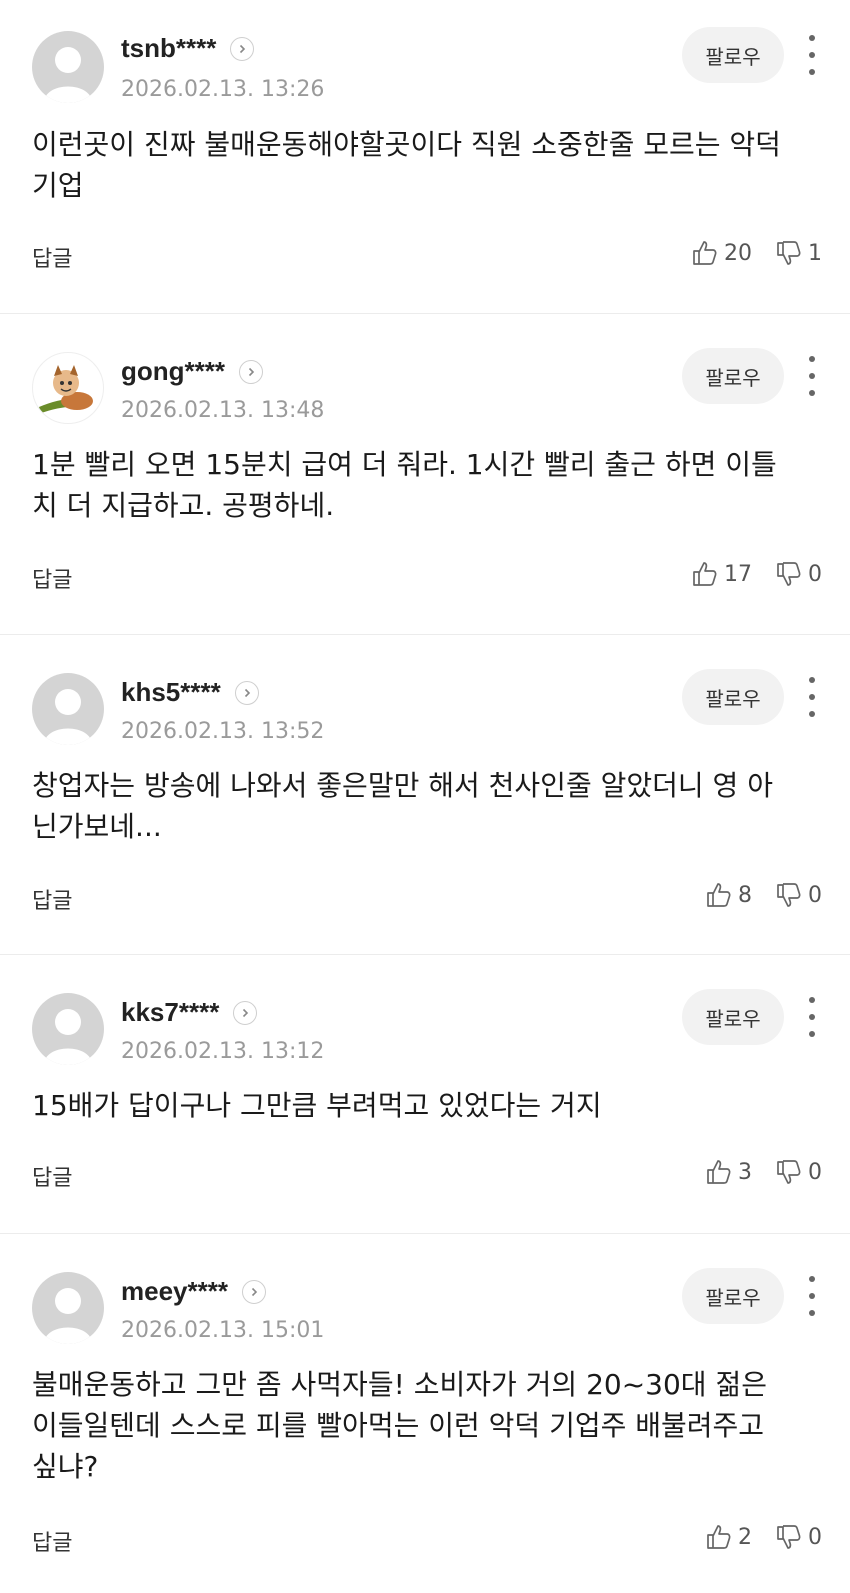 Image resolution: width=850 pixels, height=1593 pixels. I want to click on like-count: 17, so click(738, 574).